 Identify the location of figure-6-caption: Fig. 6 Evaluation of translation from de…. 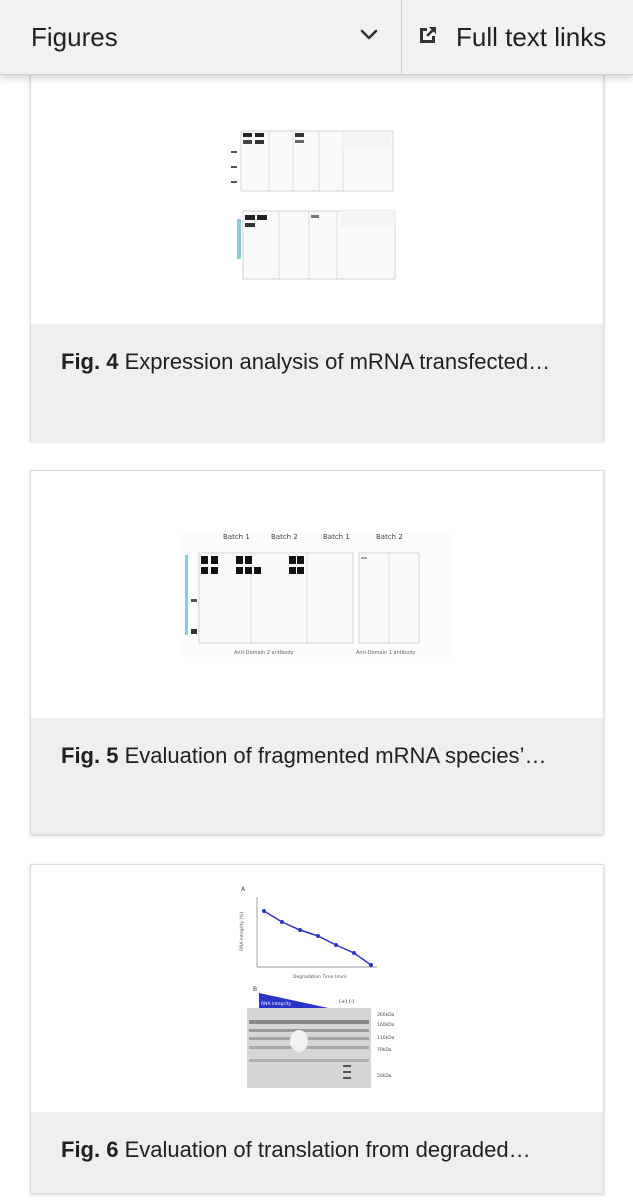
(317, 1152).